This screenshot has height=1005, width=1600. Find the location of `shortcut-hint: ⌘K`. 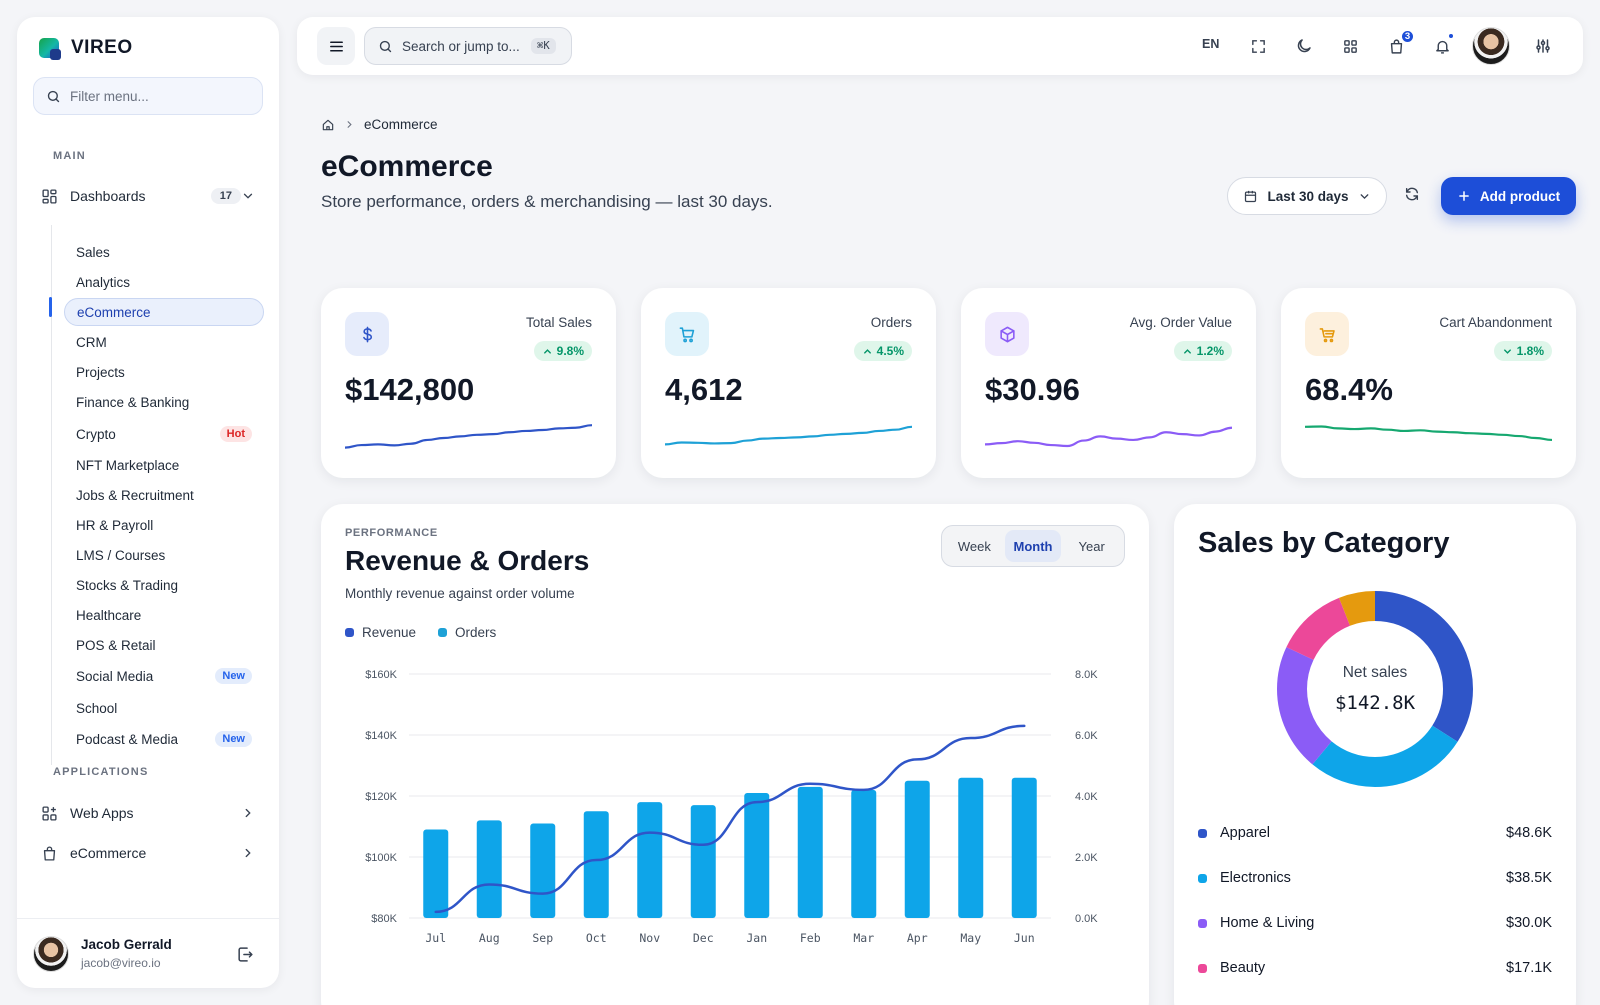

shortcut-hint: ⌘K is located at coordinates (543, 46).